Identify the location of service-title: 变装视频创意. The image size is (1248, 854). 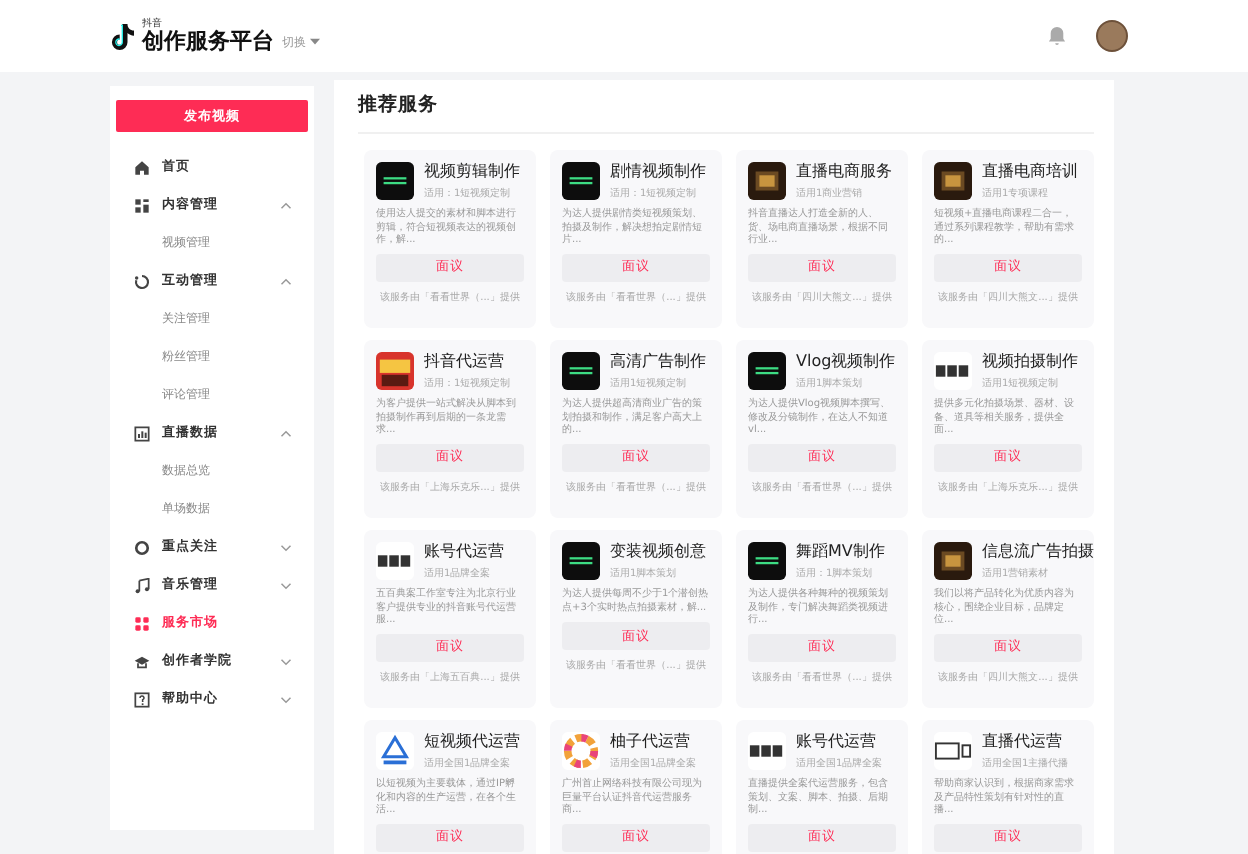
(658, 551).